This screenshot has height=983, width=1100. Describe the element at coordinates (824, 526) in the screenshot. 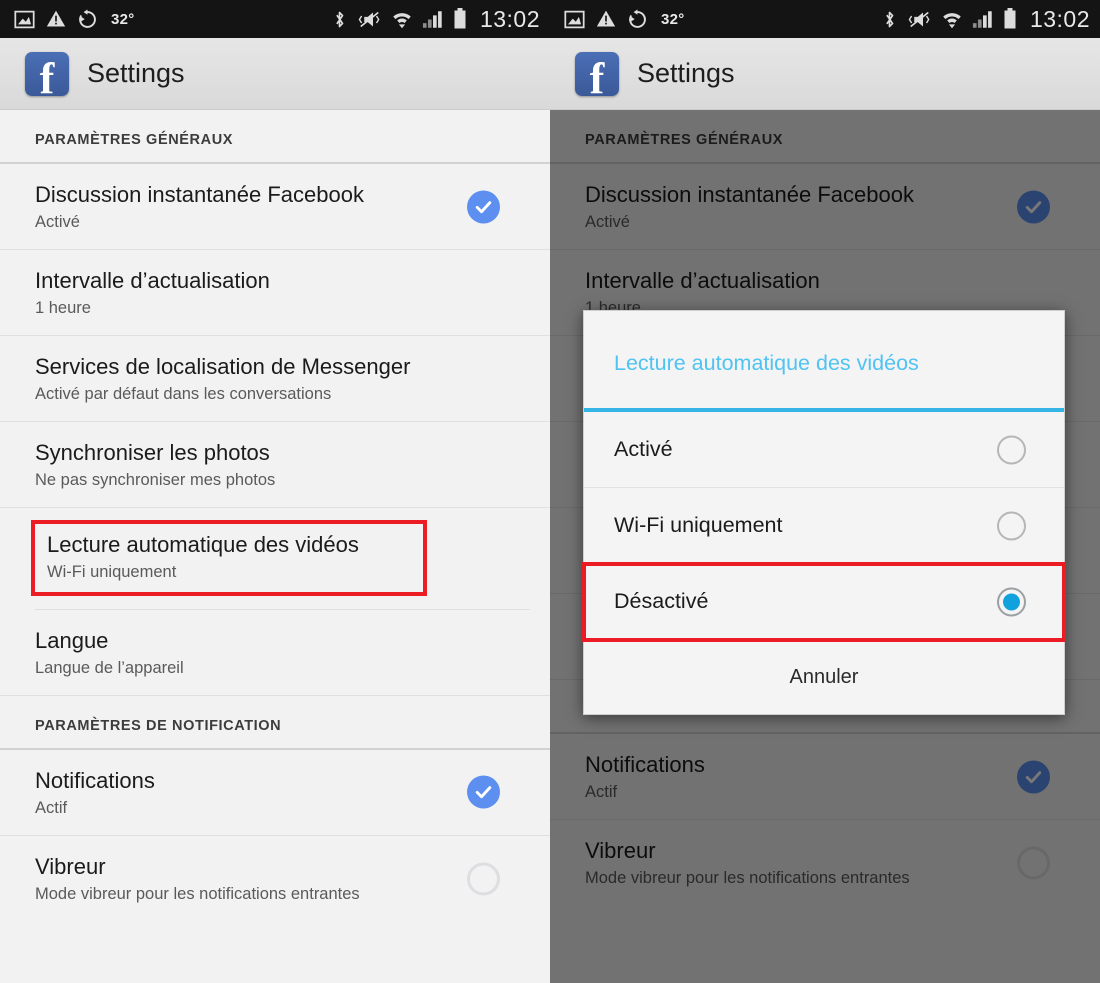

I see `dialog-option-wifi-only: Wi-Fi uniquement` at that location.